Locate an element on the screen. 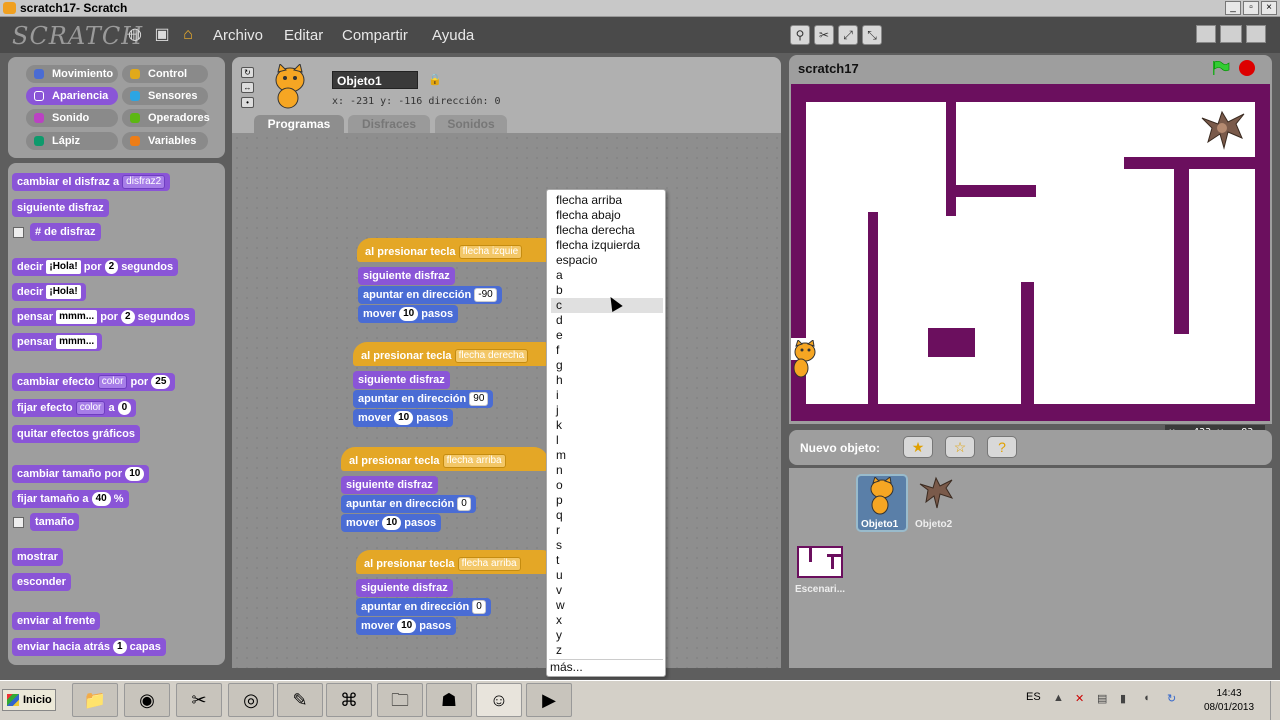 Image resolution: width=1280 pixels, height=720 pixels. dropdown-item: s is located at coordinates (606, 545).